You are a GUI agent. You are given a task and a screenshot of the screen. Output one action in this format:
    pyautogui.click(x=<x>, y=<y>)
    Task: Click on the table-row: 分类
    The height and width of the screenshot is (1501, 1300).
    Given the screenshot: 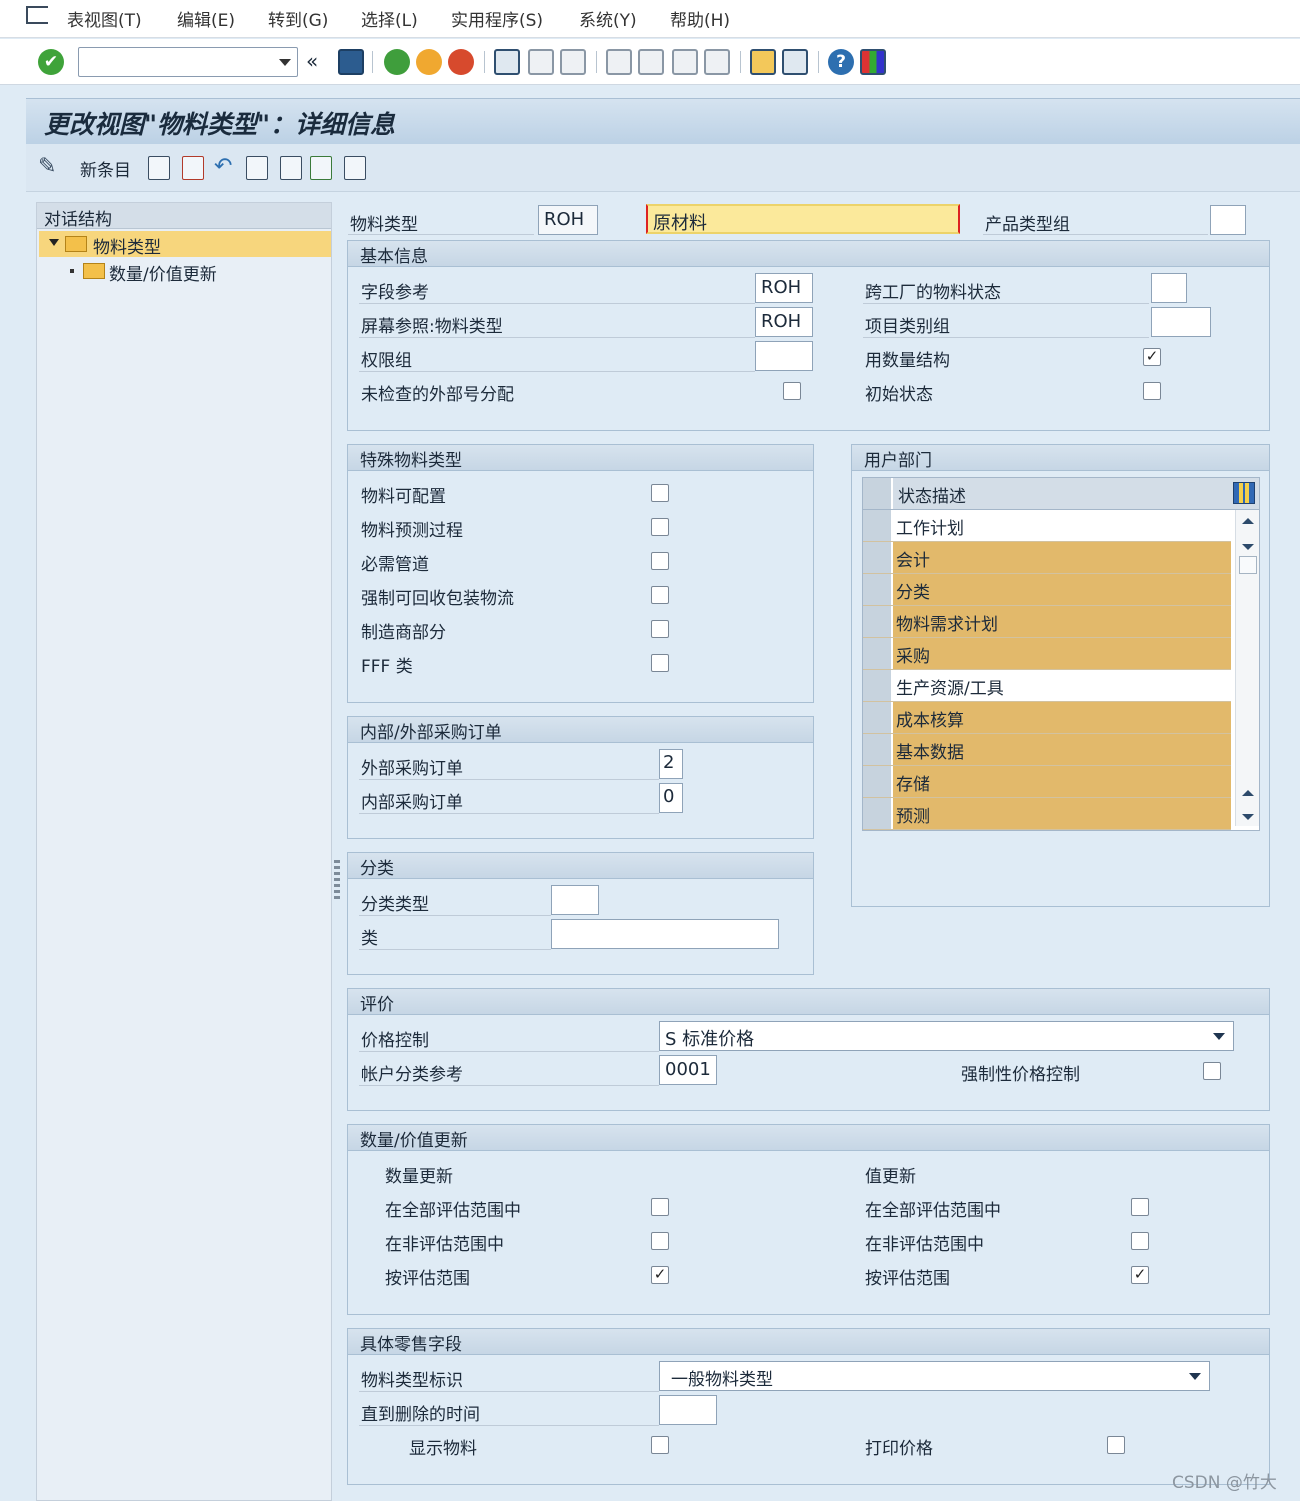 What is the action you would take?
    pyautogui.click(x=1047, y=590)
    